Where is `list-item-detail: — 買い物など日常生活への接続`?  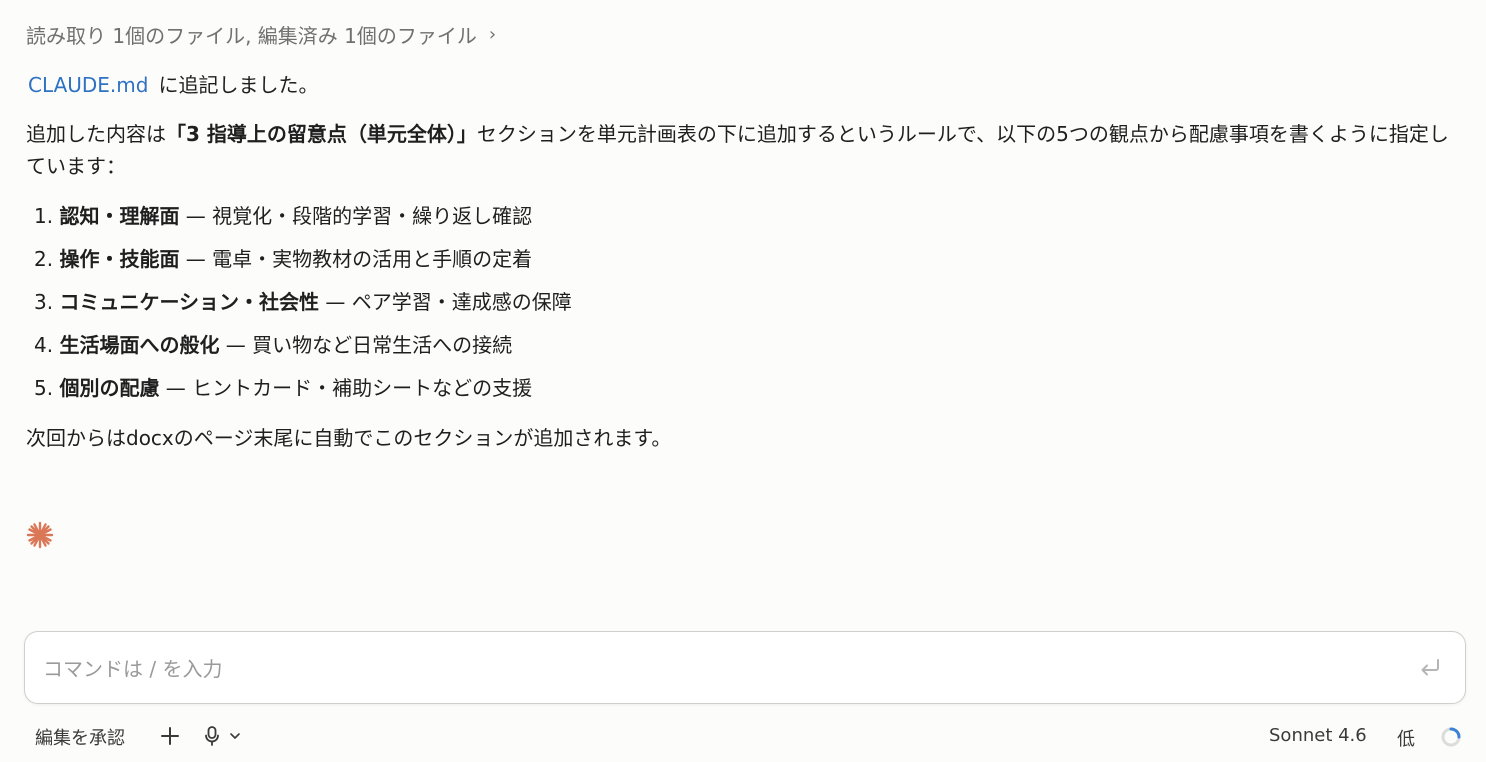
list-item-detail: — 買い物など日常生活への接続 is located at coordinates (366, 345).